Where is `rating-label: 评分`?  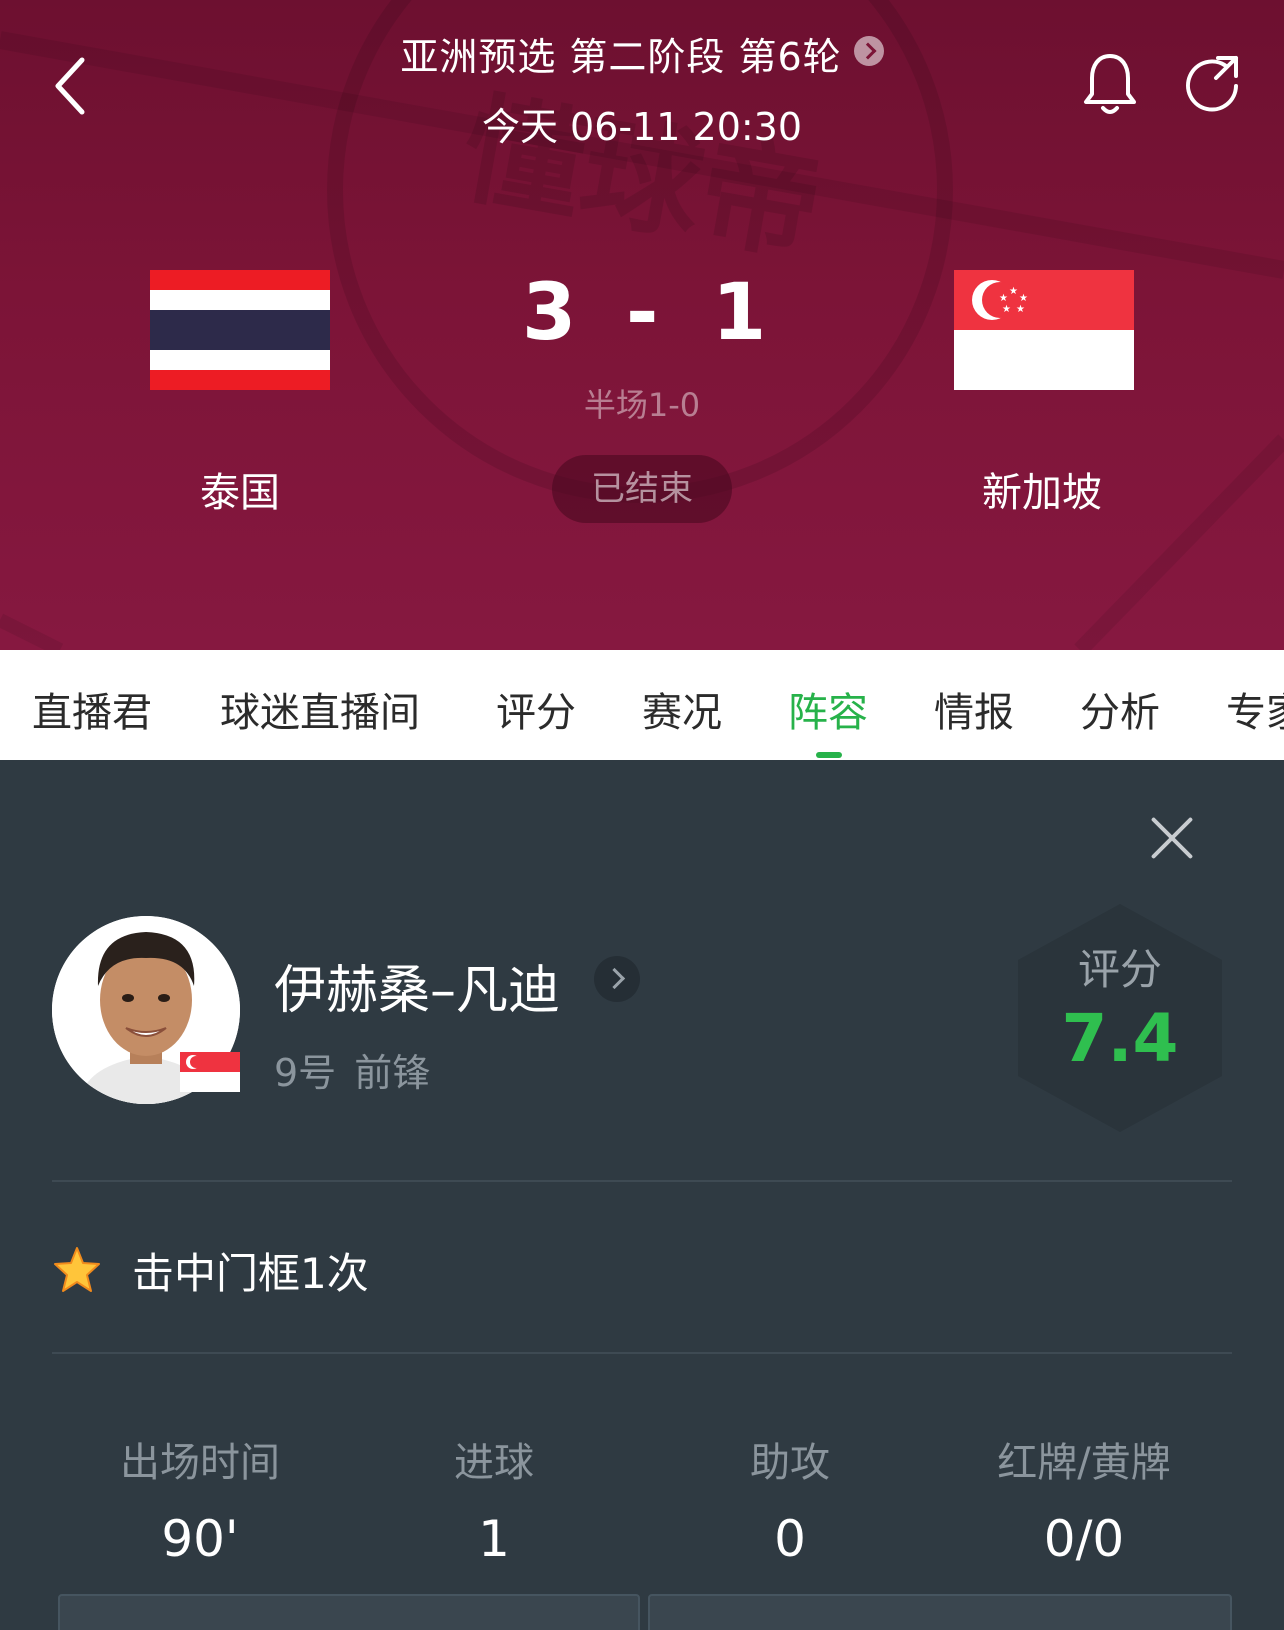 rating-label: 评分 is located at coordinates (1119, 969).